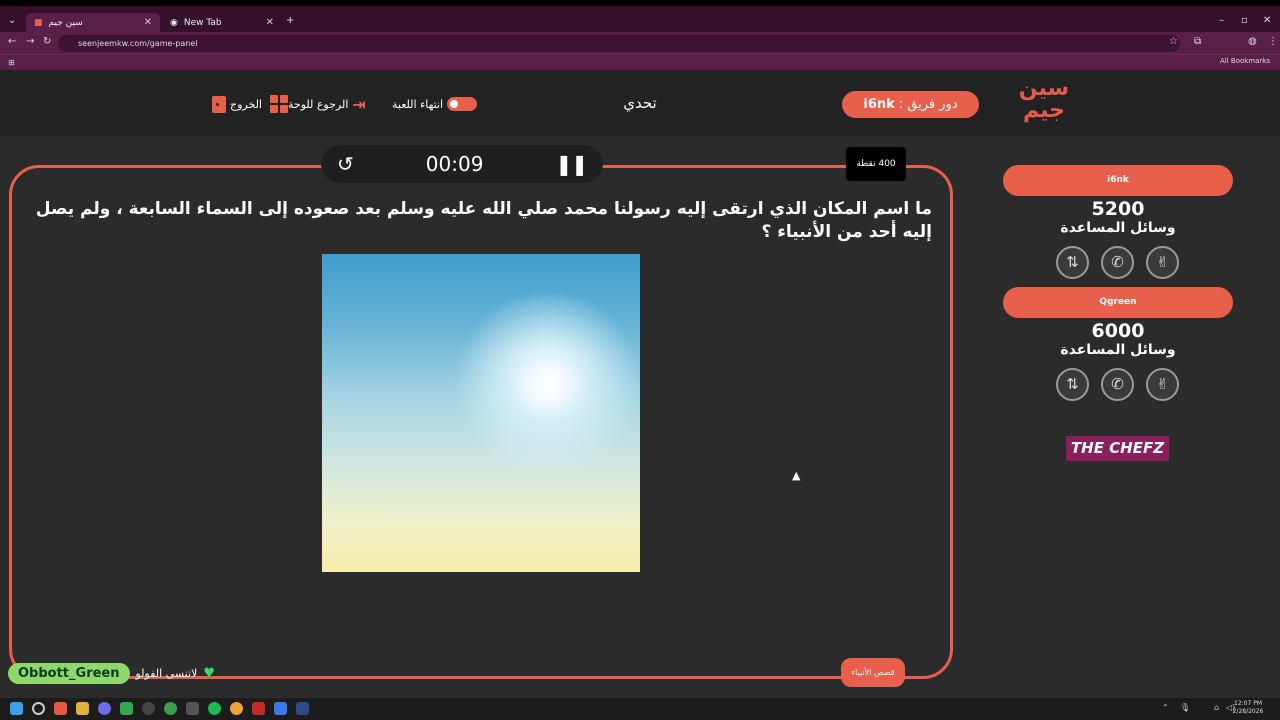 The width and height of the screenshot is (1280, 720). What do you see at coordinates (1173, 41) in the screenshot?
I see `bookmark-star-icon: ☆` at bounding box center [1173, 41].